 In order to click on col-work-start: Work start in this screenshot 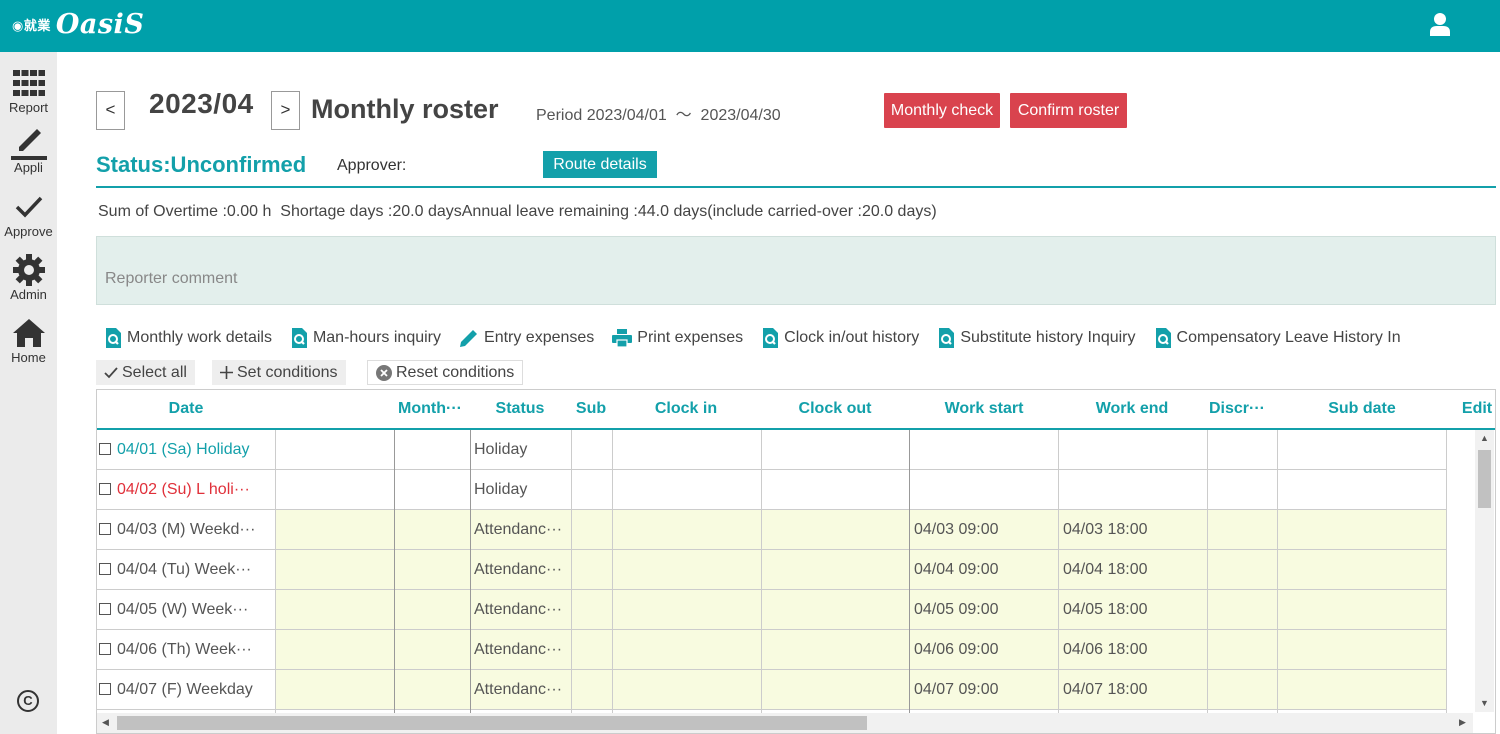, I will do `click(984, 409)`.